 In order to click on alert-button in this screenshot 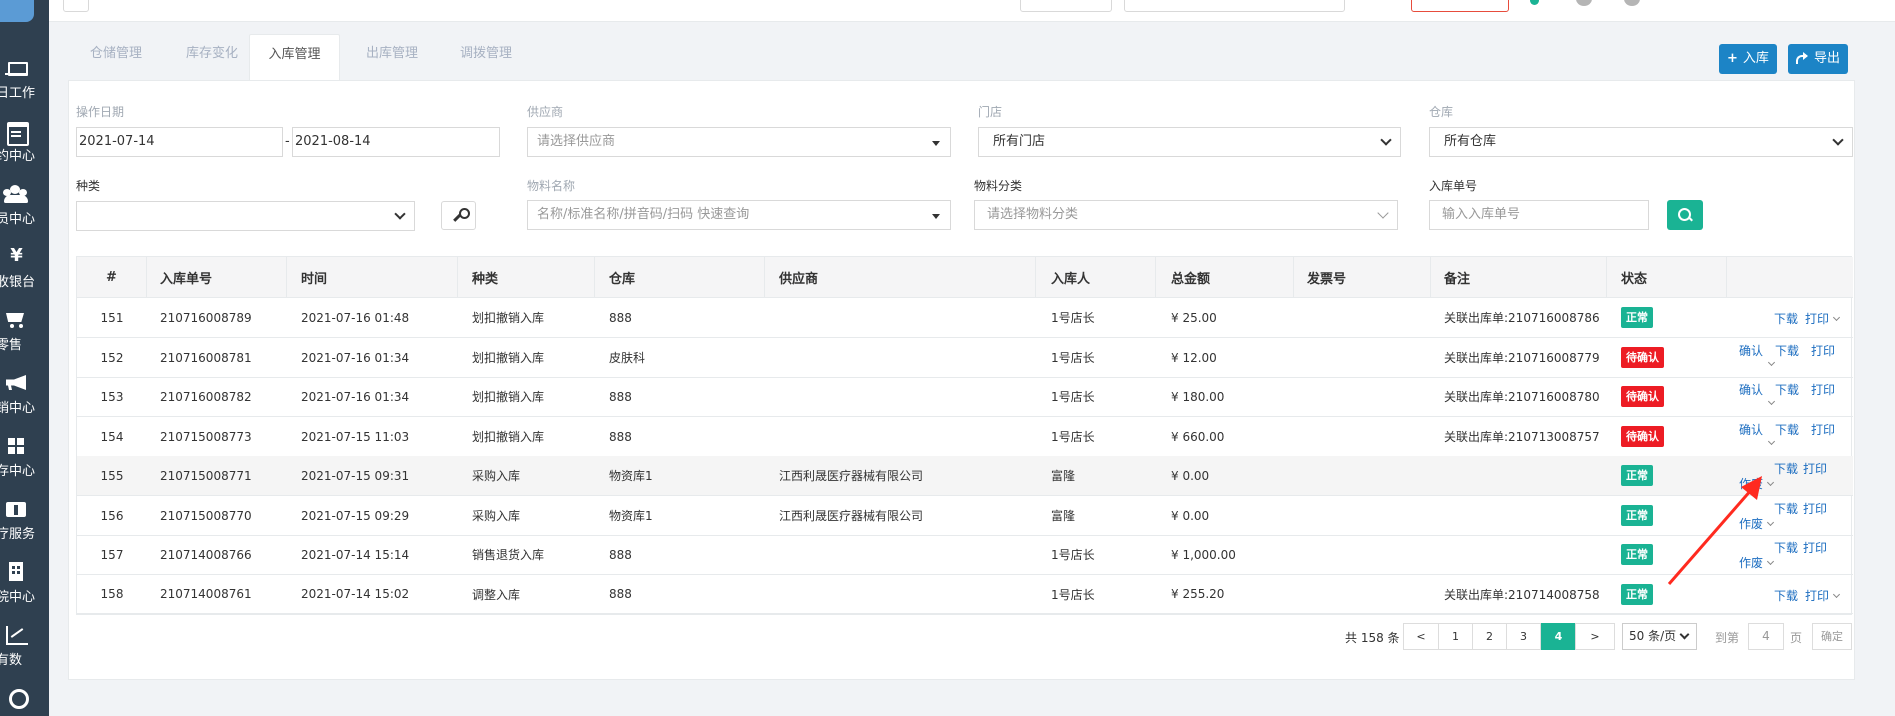, I will do `click(1460, 6)`.